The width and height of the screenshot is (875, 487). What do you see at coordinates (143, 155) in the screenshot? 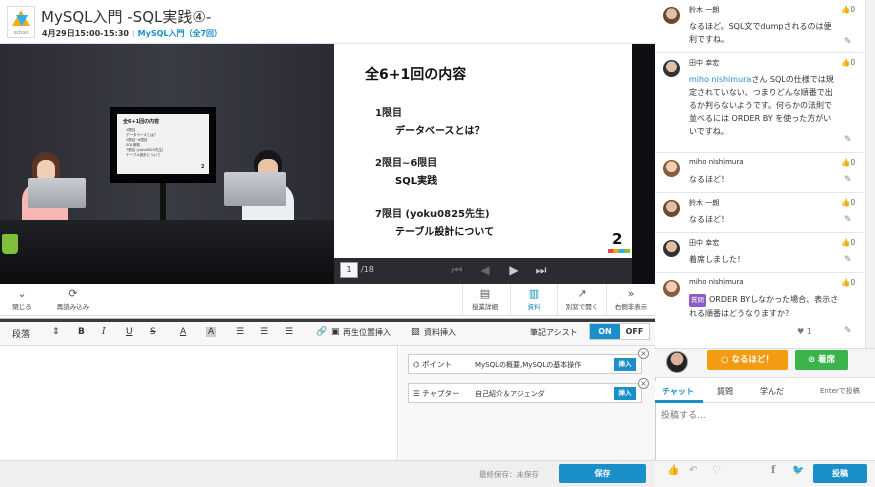
I see `monitor-line: テーブル設計について` at bounding box center [143, 155].